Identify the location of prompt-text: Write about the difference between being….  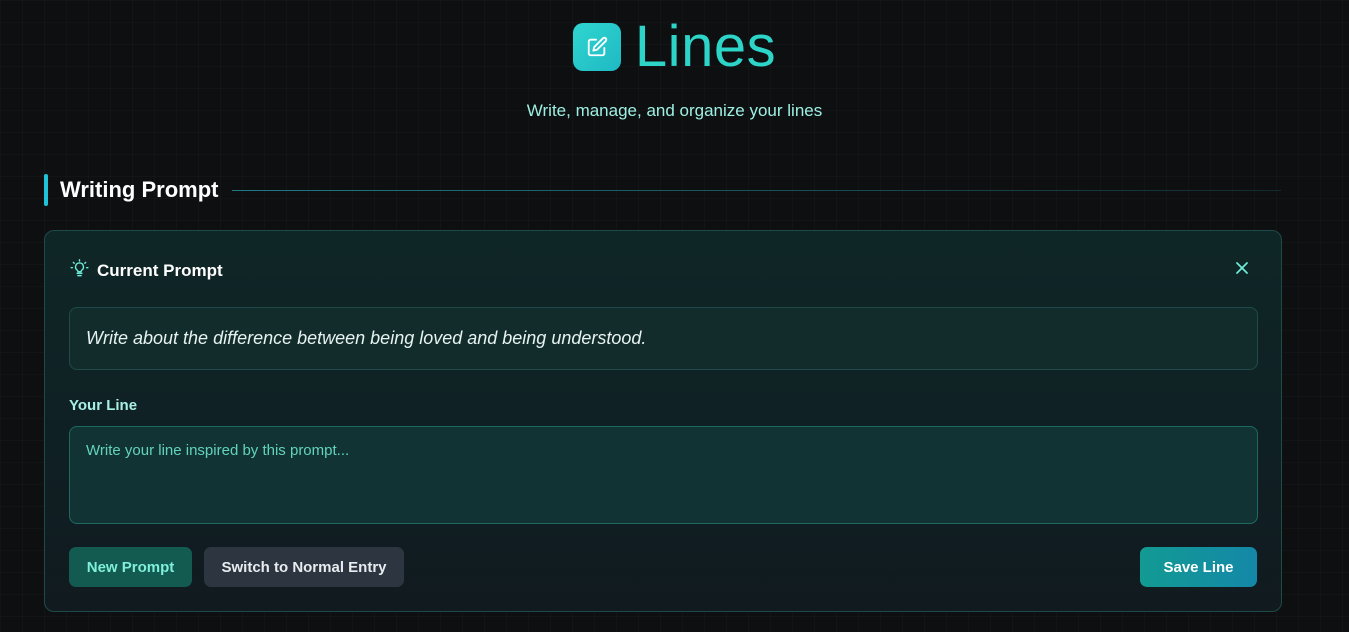
(366, 338).